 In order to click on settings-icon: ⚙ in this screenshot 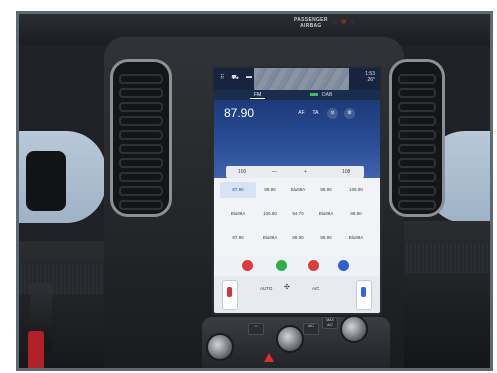, I will do `click(349, 113)`.